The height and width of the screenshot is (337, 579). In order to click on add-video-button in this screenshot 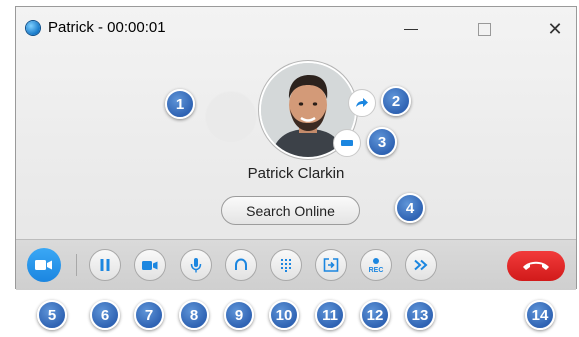, I will do `click(150, 265)`.